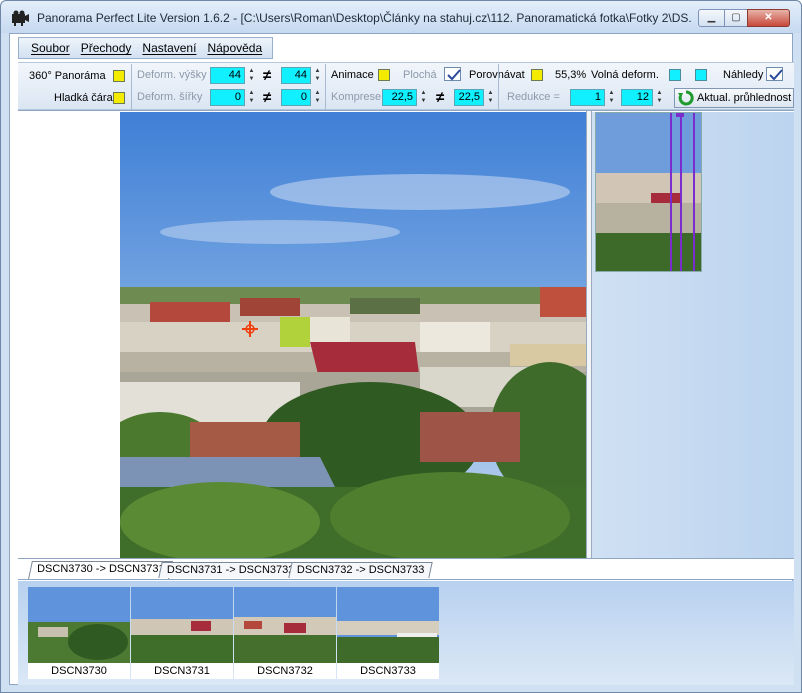 Image resolution: width=802 pixels, height=693 pixels. Describe the element at coordinates (384, 75) in the screenshot. I see `animation-toggle` at that location.